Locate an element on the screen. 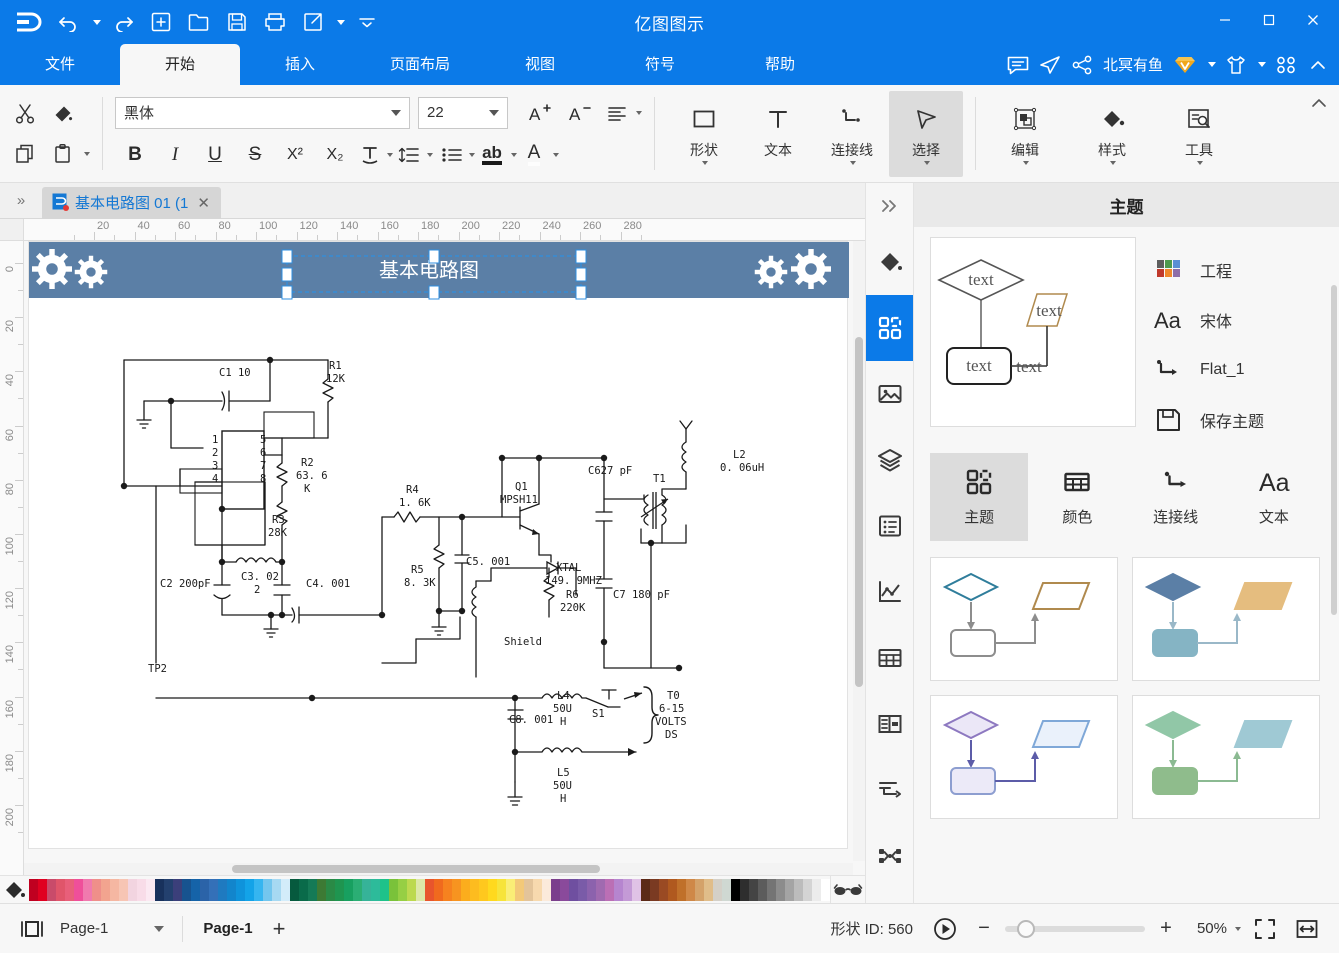 Image resolution: width=1339 pixels, height=953 pixels. send-icon is located at coordinates (1050, 65).